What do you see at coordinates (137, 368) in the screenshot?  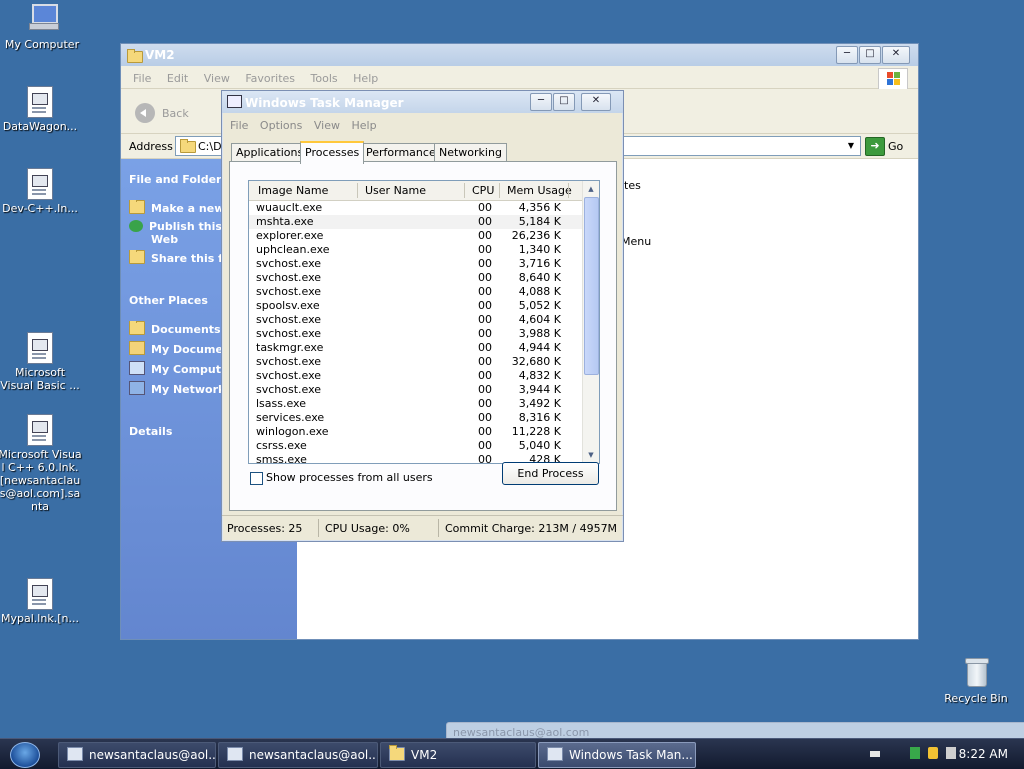 I see `computer-icon` at bounding box center [137, 368].